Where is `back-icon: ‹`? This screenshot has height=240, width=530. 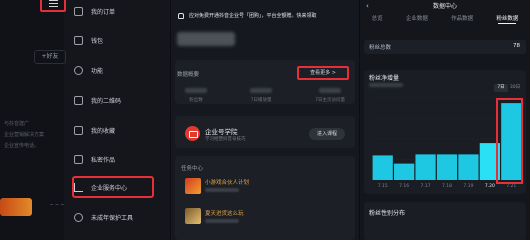 back-icon: ‹ is located at coordinates (367, 6).